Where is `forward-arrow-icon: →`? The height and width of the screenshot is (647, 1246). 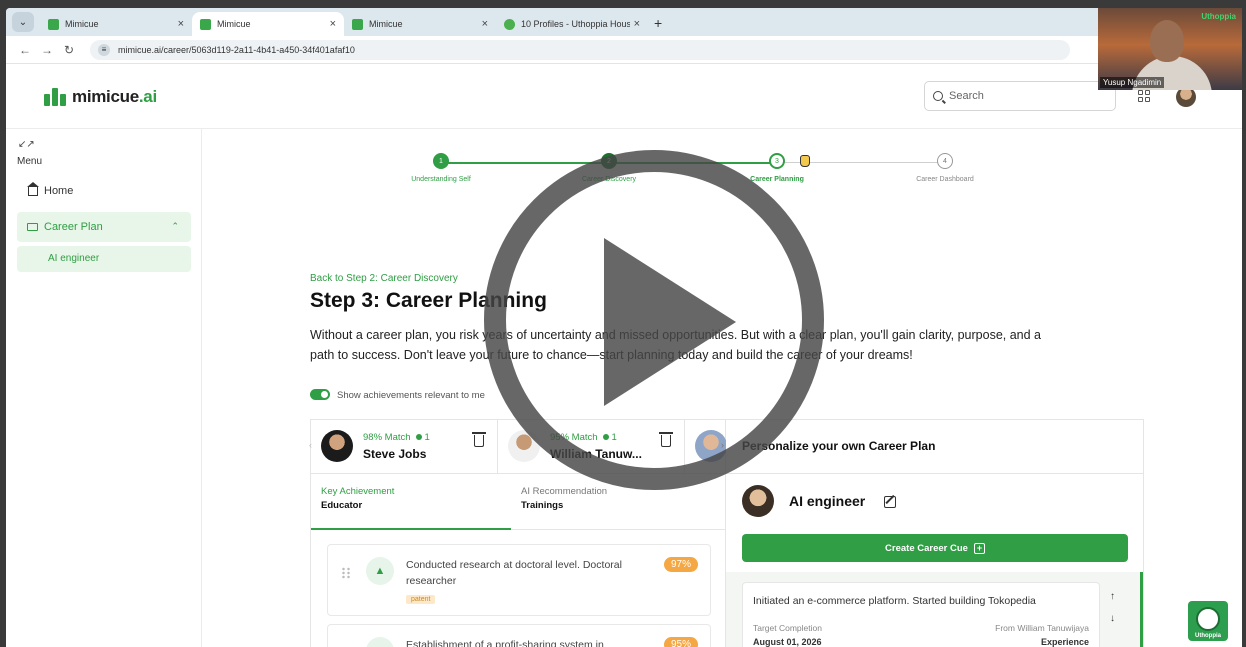 forward-arrow-icon: → is located at coordinates (47, 50).